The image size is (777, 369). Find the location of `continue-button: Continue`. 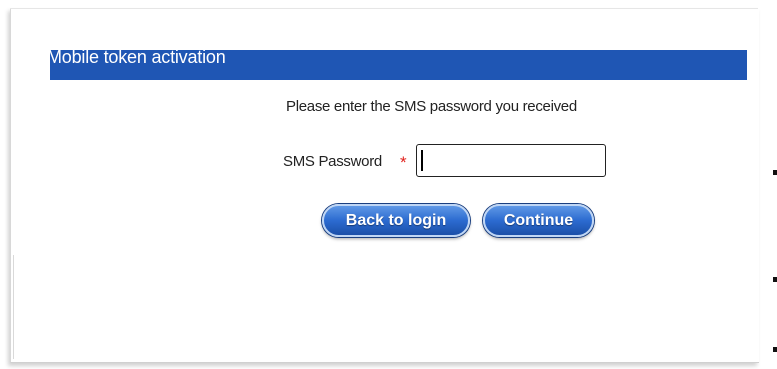

continue-button: Continue is located at coordinates (538, 220).